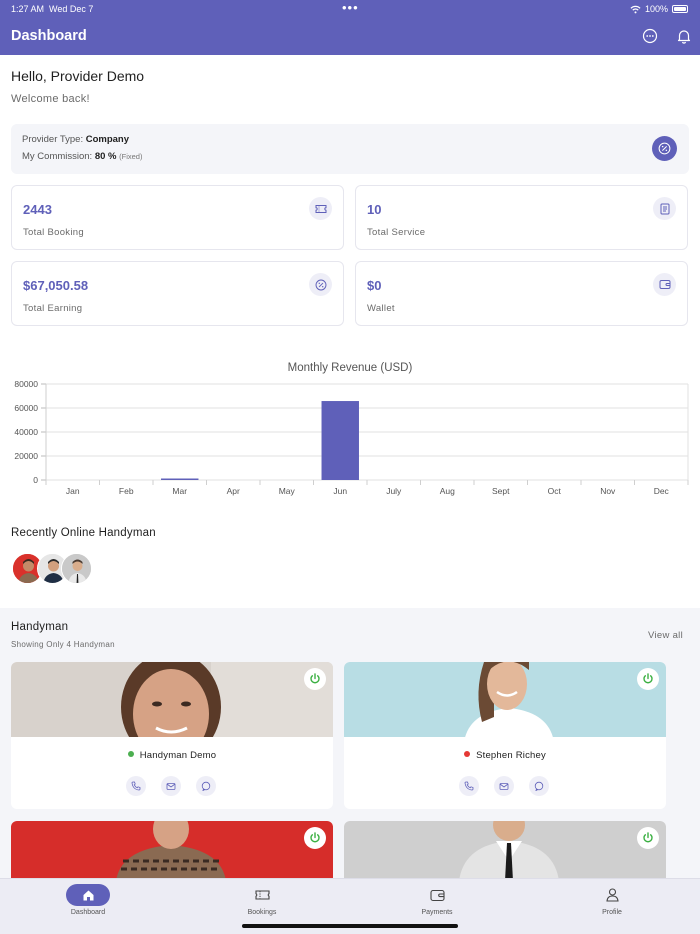 Image resolution: width=700 pixels, height=934 pixels. Describe the element at coordinates (662, 491) in the screenshot. I see `x-tick-label: Dec` at that location.